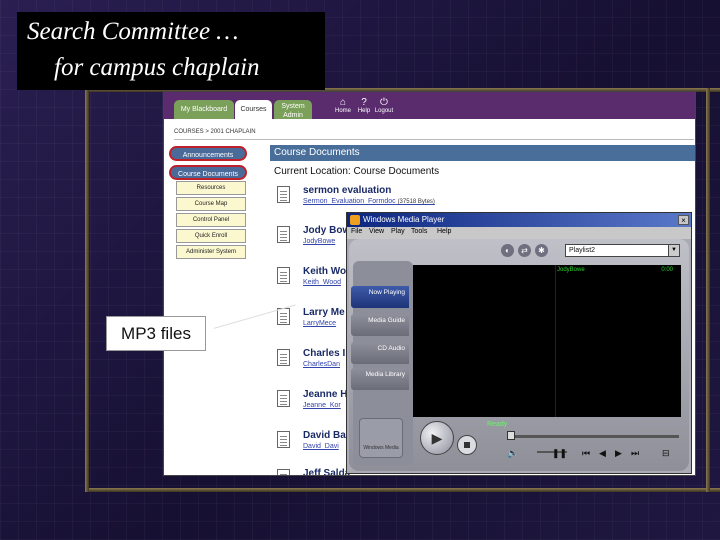 The width and height of the screenshot is (720, 540). Describe the element at coordinates (325, 394) in the screenshot. I see `document-title: Jeanne H` at that location.